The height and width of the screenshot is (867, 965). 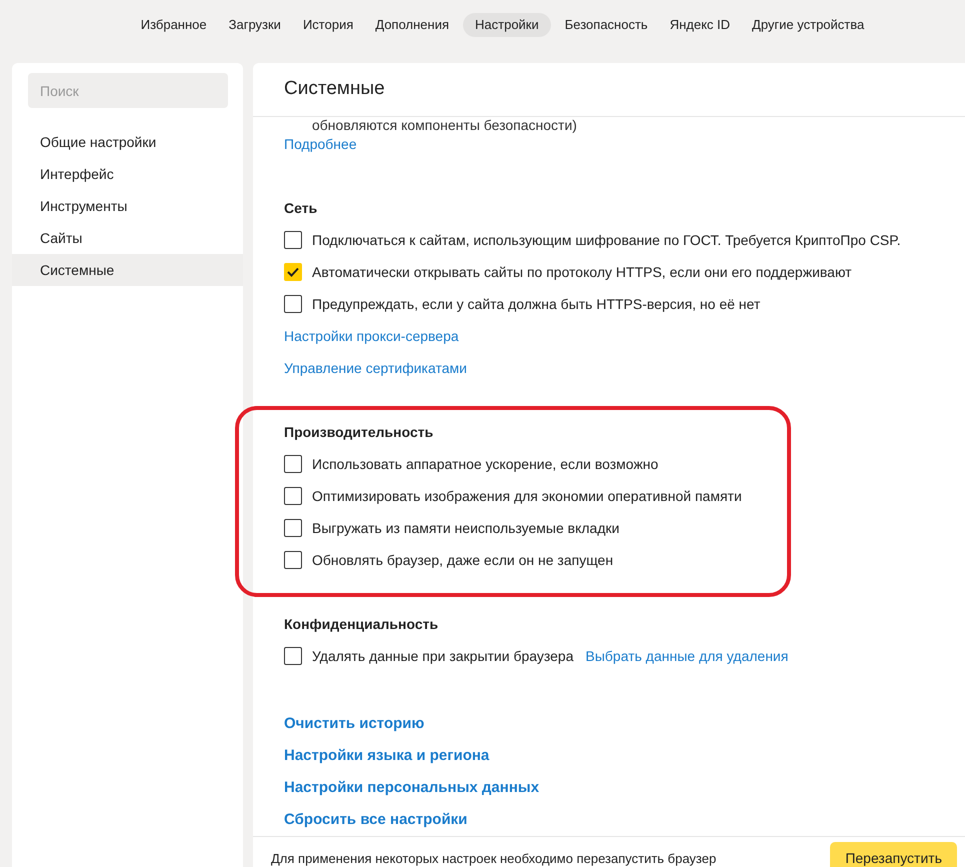 I want to click on nav-tab: Дополнения, so click(x=412, y=25).